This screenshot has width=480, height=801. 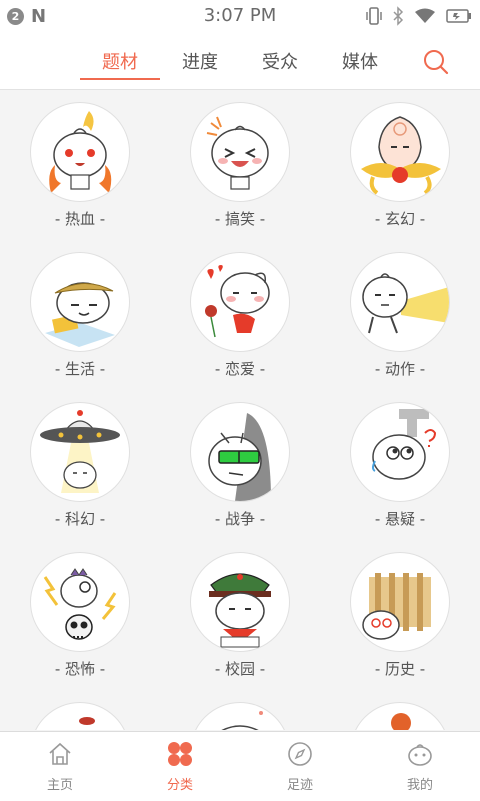 I want to click on category-life: - 生活 -, so click(x=80, y=315).